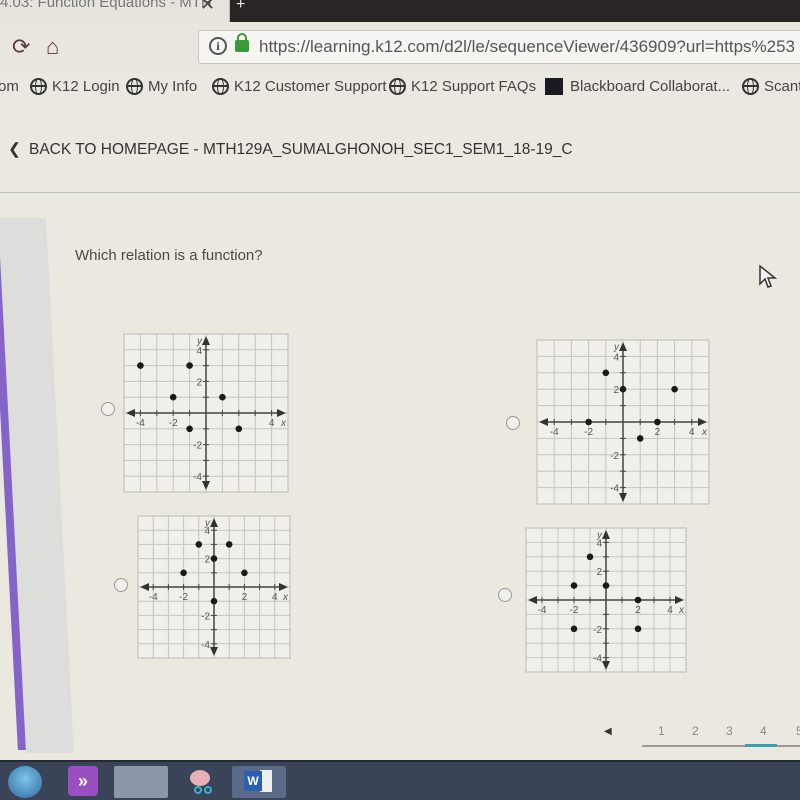  Describe the element at coordinates (798, 731) in the screenshot. I see `page-link-5: 5` at that location.